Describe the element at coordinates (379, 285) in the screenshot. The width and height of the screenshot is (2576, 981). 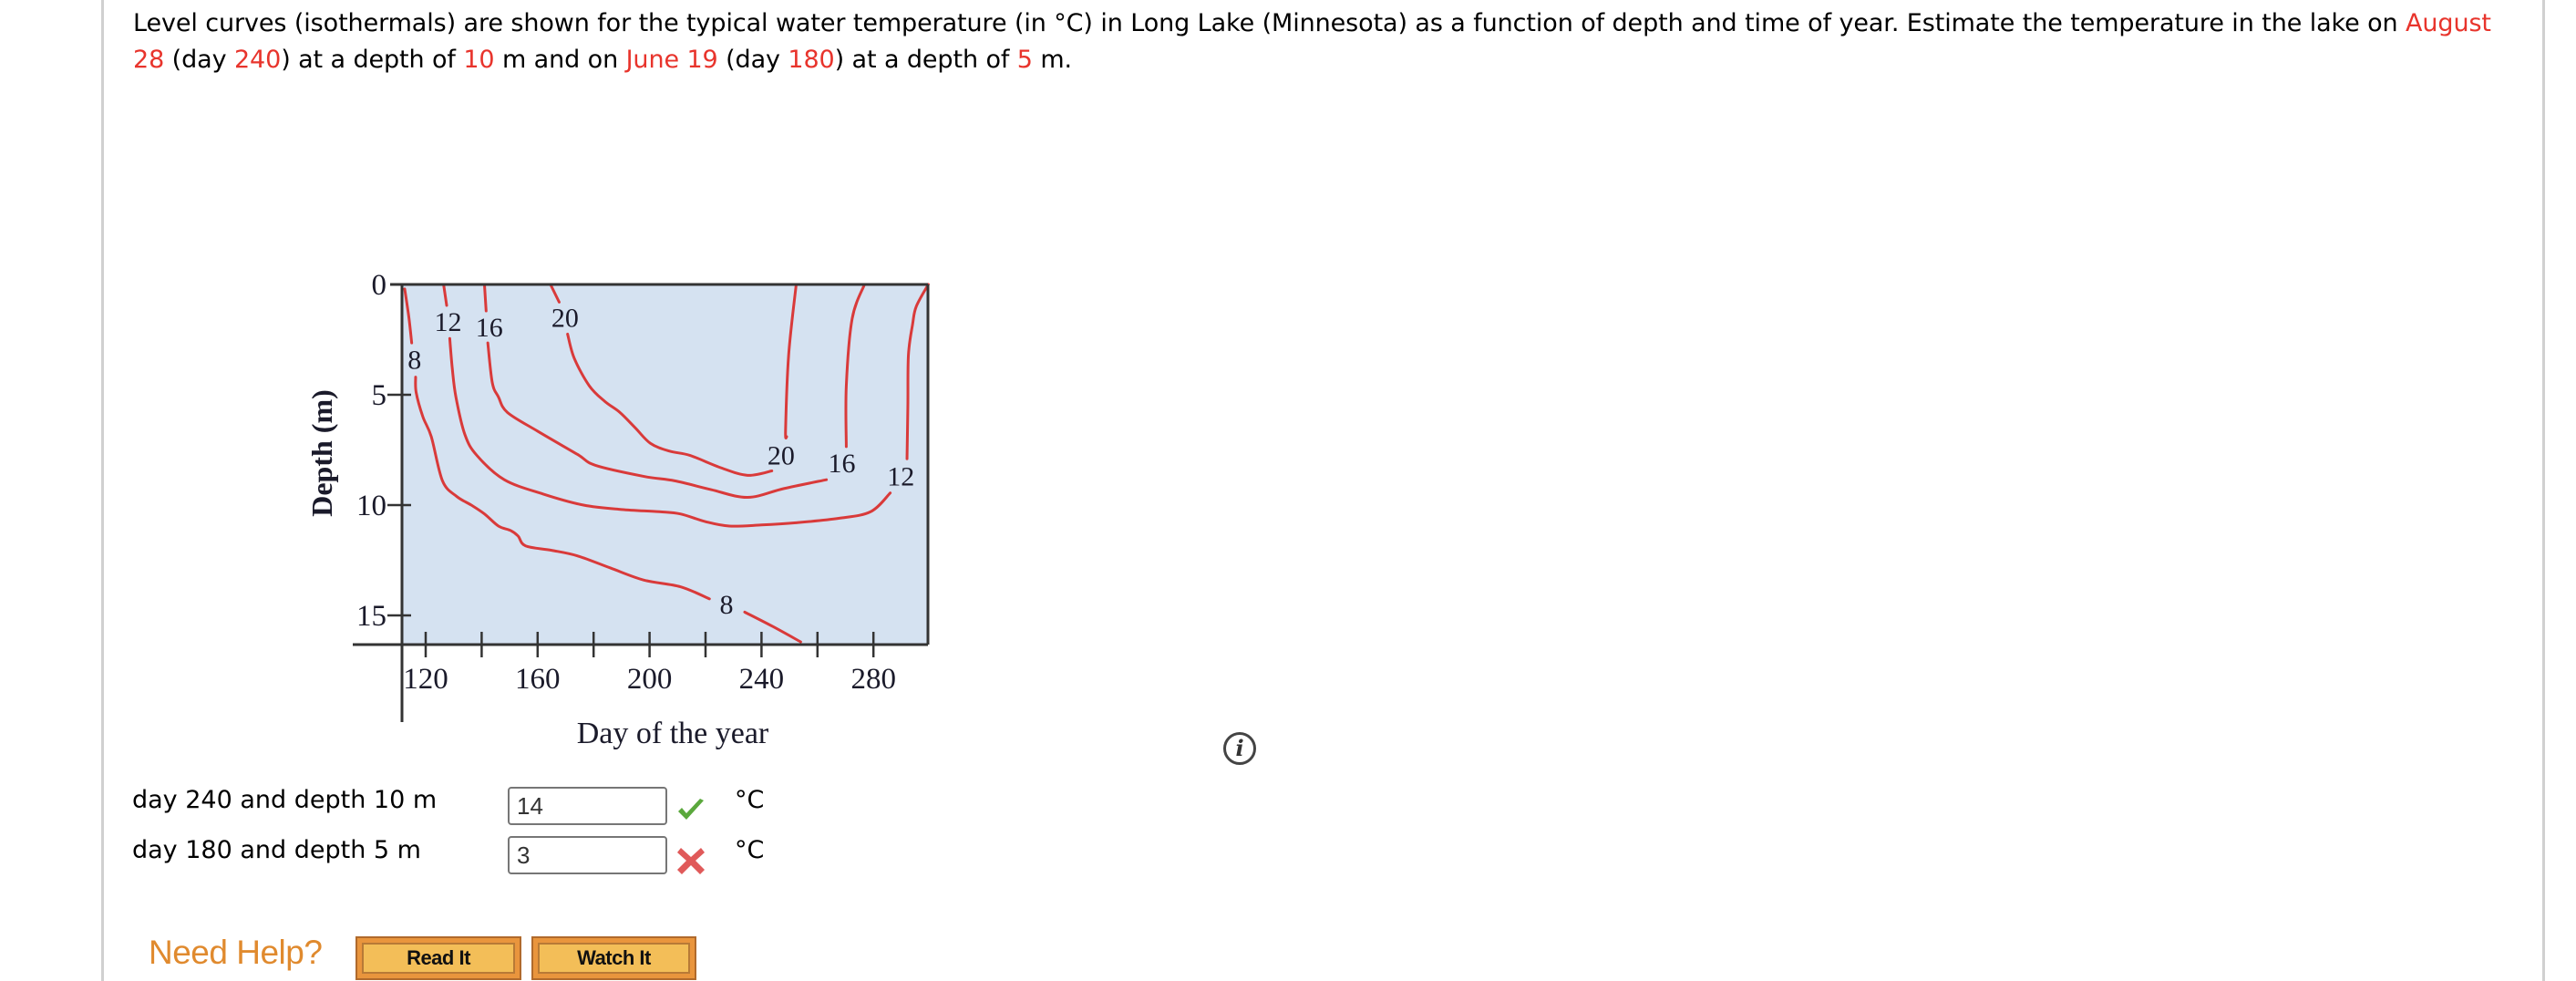
I see `y-tick-label-0: 0` at that location.